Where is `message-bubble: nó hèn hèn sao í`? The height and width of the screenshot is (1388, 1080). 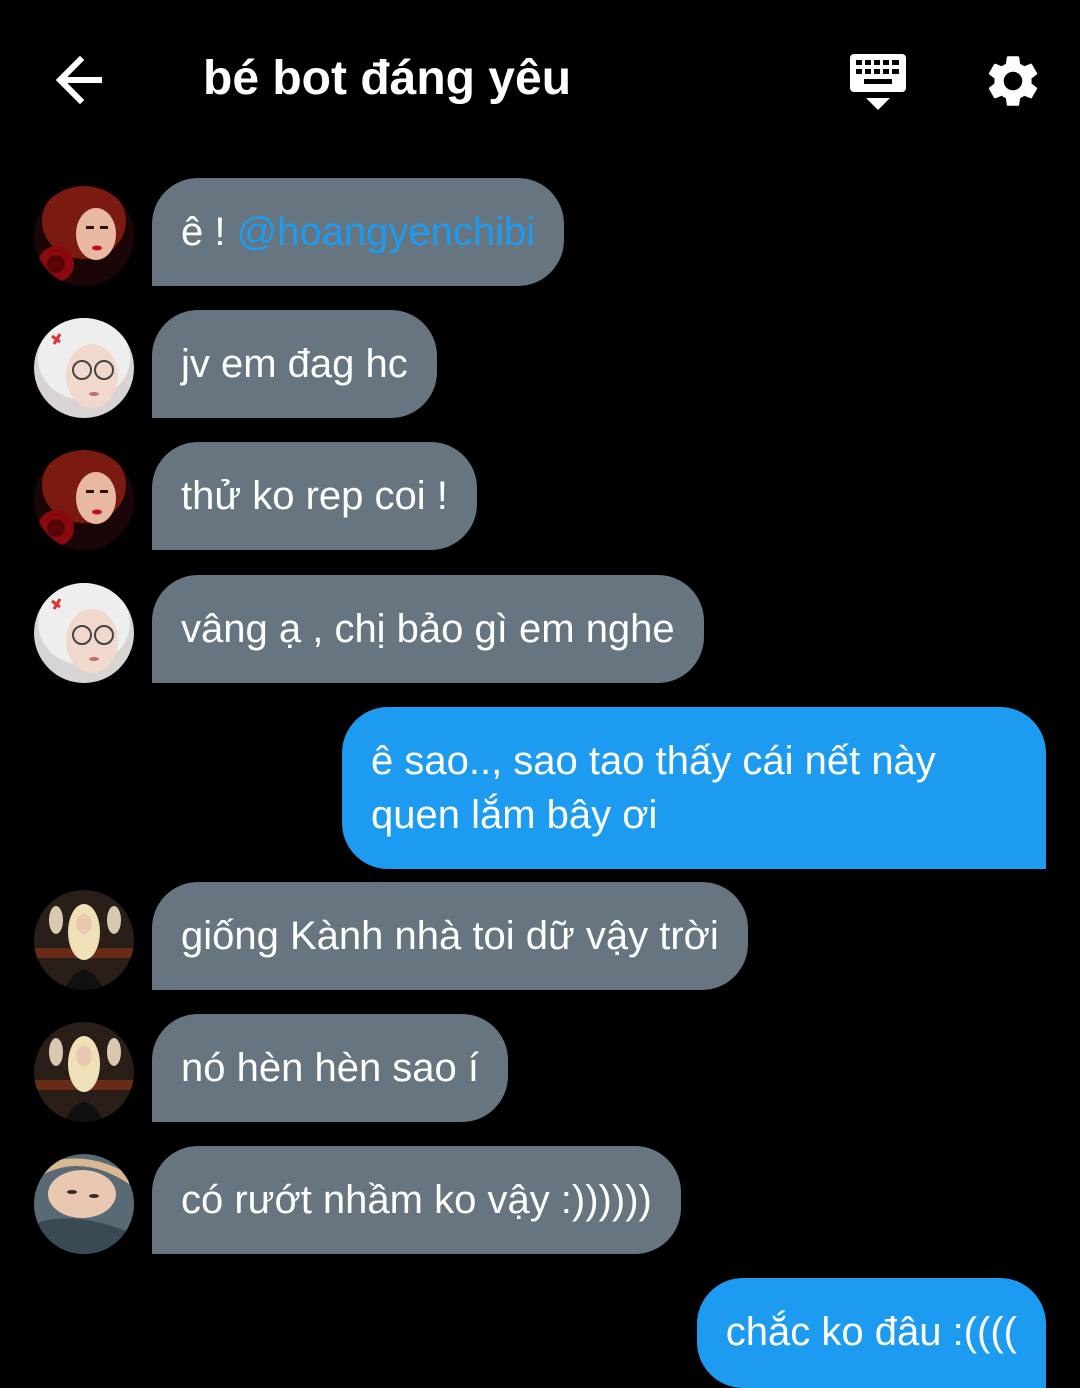 message-bubble: nó hèn hèn sao í is located at coordinates (330, 1068).